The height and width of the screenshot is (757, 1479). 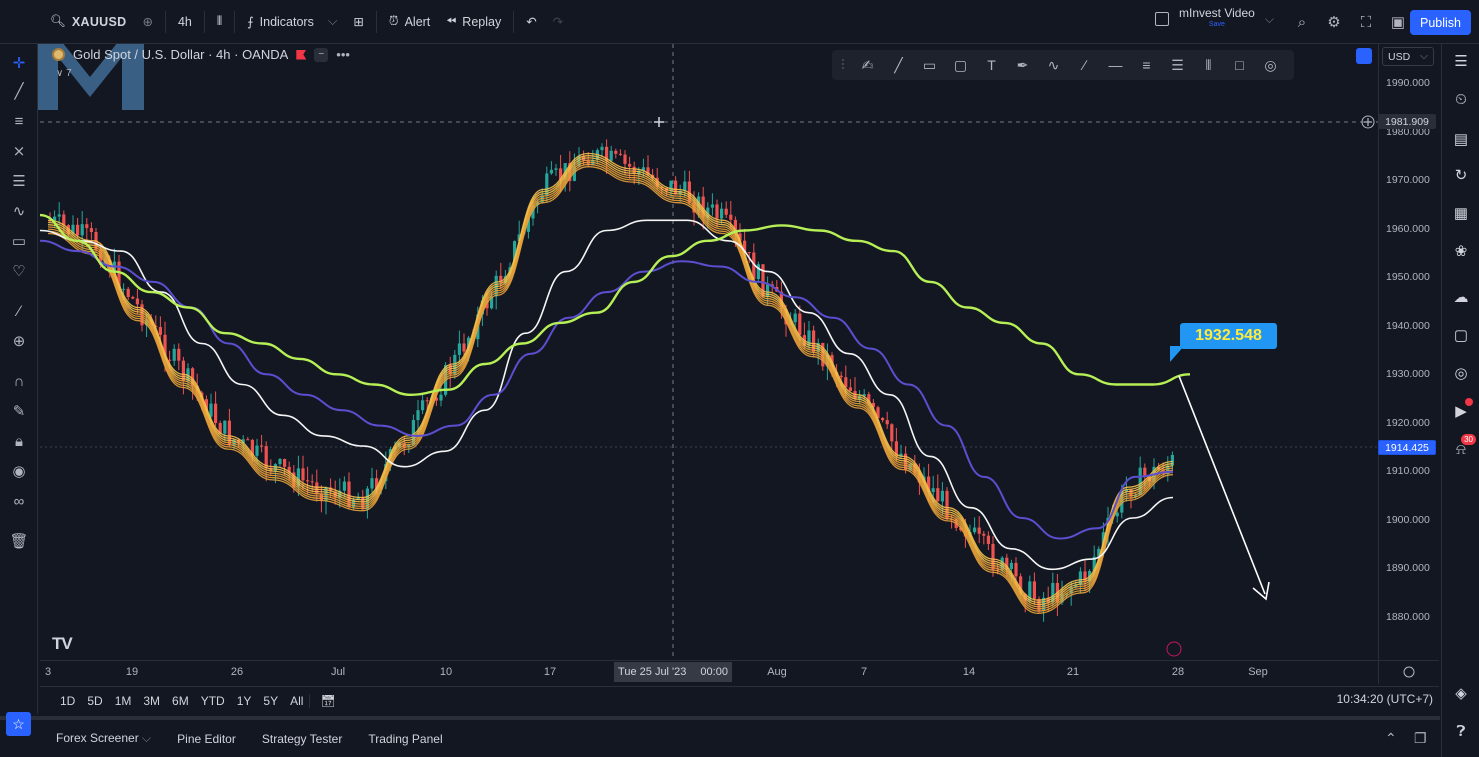 I want to click on chart-type-button: ⫴, so click(x=219, y=22).